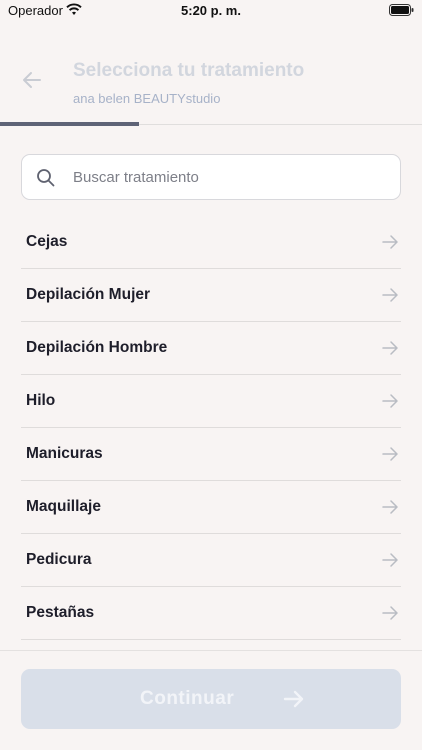 Image resolution: width=422 pixels, height=750 pixels. Describe the element at coordinates (41, 400) in the screenshot. I see `treatment-label: Hilo` at that location.